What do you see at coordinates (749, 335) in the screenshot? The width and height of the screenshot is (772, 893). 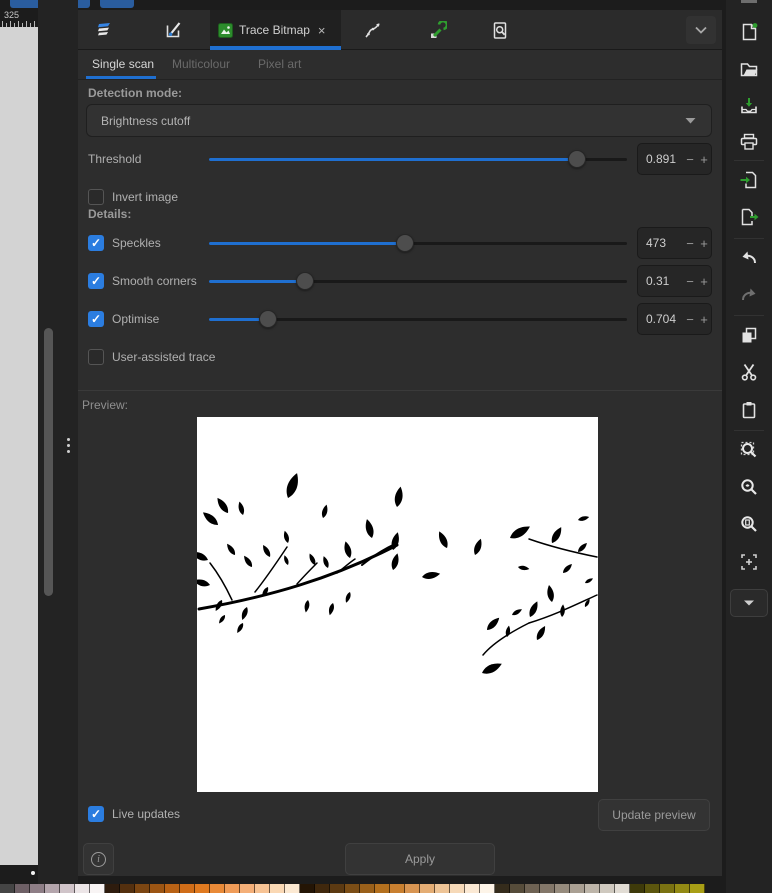 I see `duplicate-icon` at bounding box center [749, 335].